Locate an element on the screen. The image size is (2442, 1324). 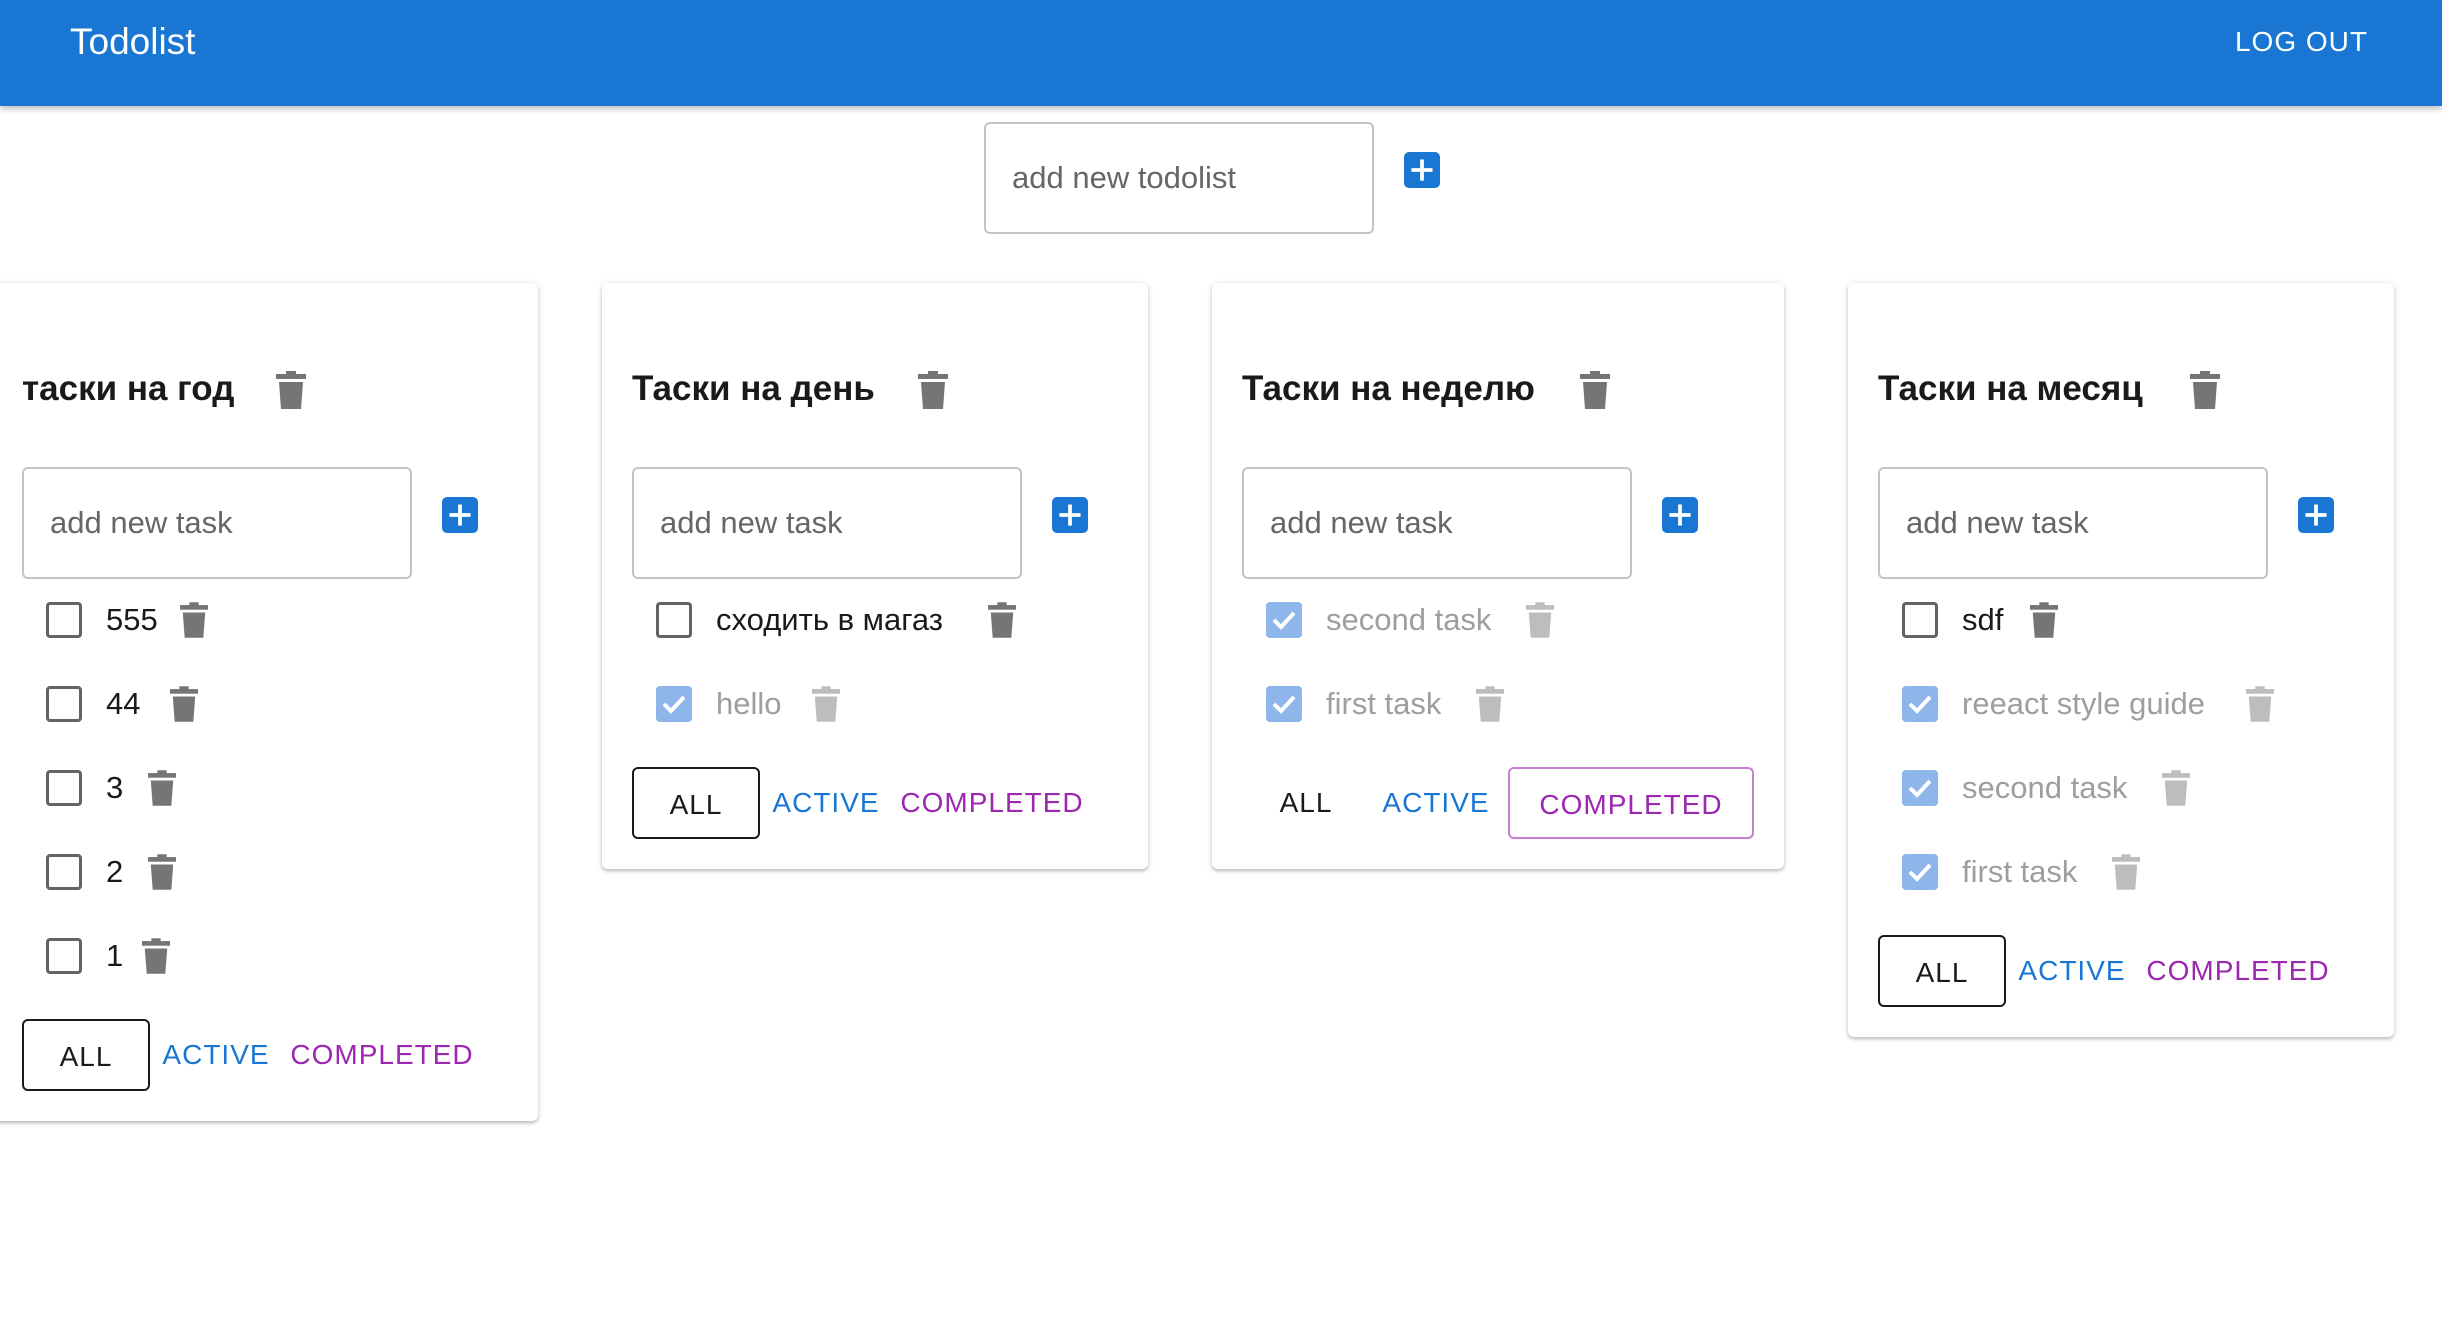
todolist-title: Таски на неделю is located at coordinates (1388, 388).